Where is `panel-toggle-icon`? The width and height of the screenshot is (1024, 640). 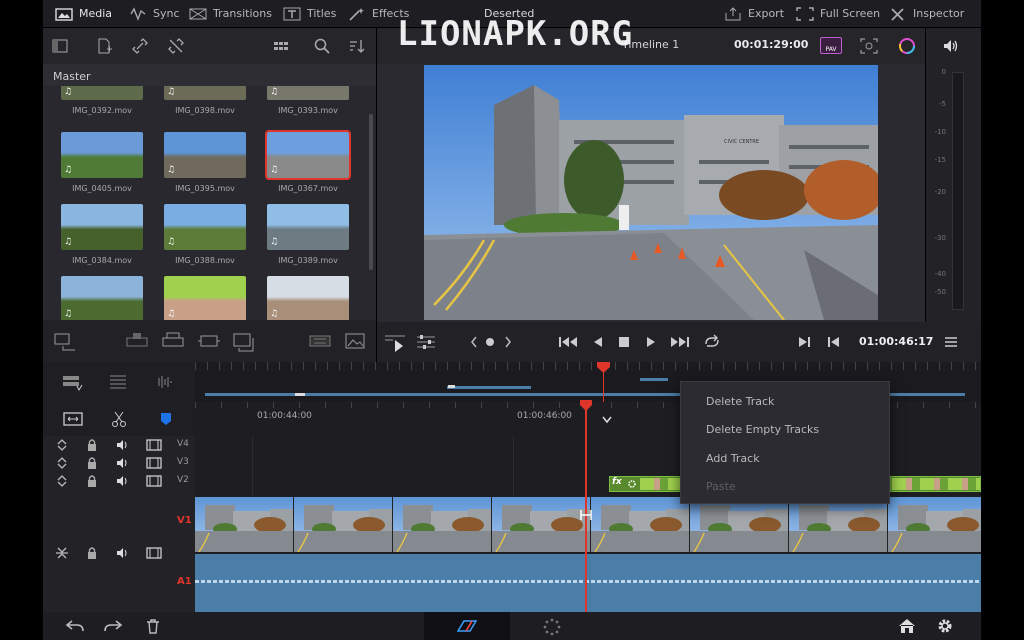
panel-toggle-icon is located at coordinates (60, 46).